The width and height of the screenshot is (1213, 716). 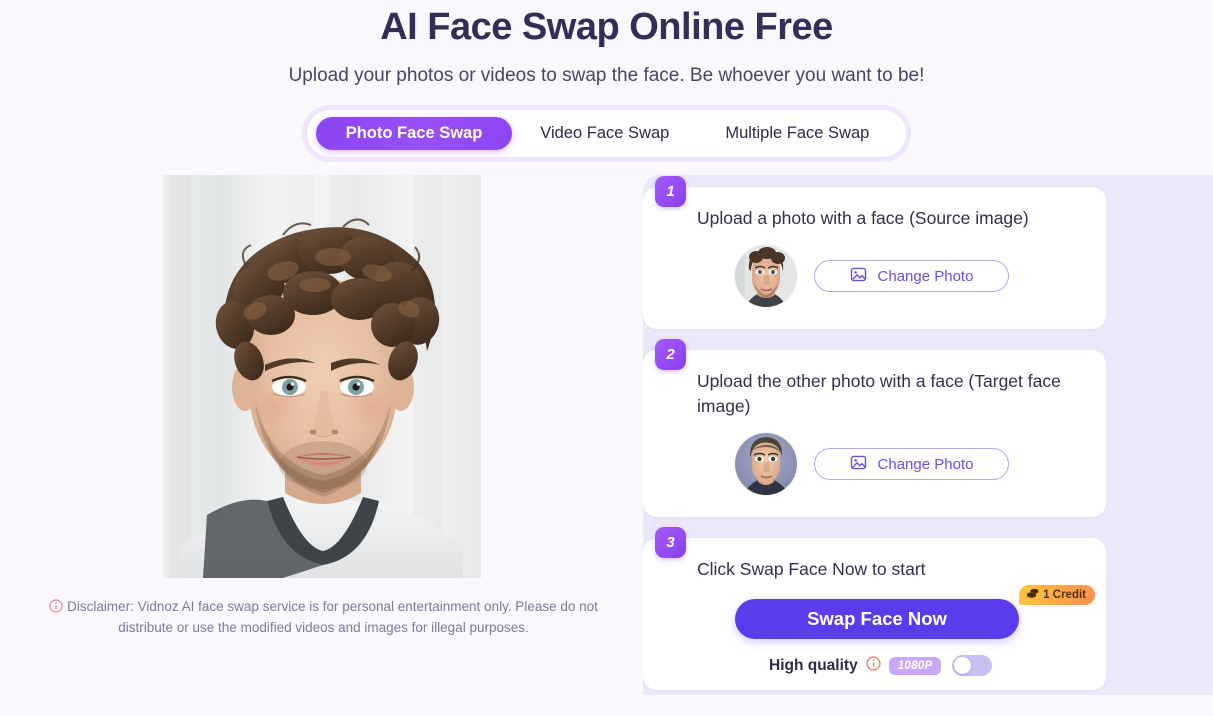 What do you see at coordinates (925, 276) in the screenshot?
I see `change-photo-label-1: Change Photo` at bounding box center [925, 276].